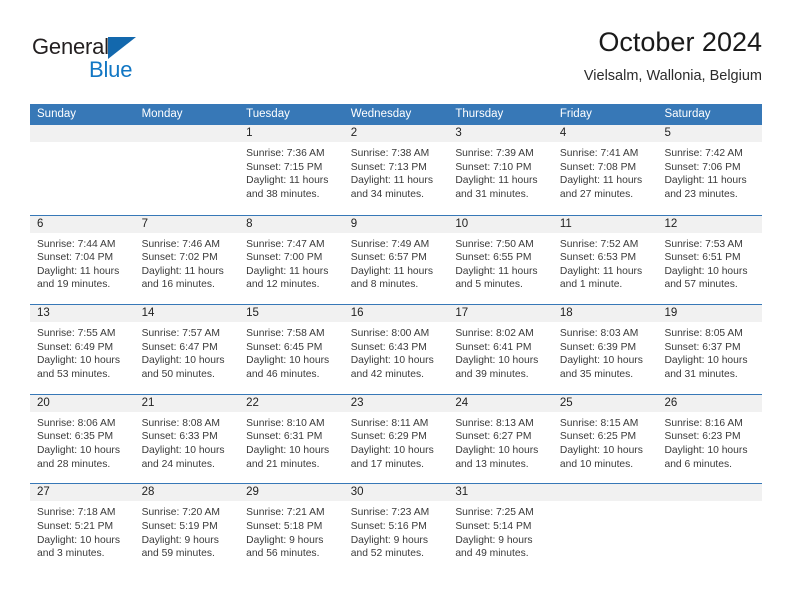  I want to click on sunrise-text: Sunrise: 8:00 AM, so click(390, 334).